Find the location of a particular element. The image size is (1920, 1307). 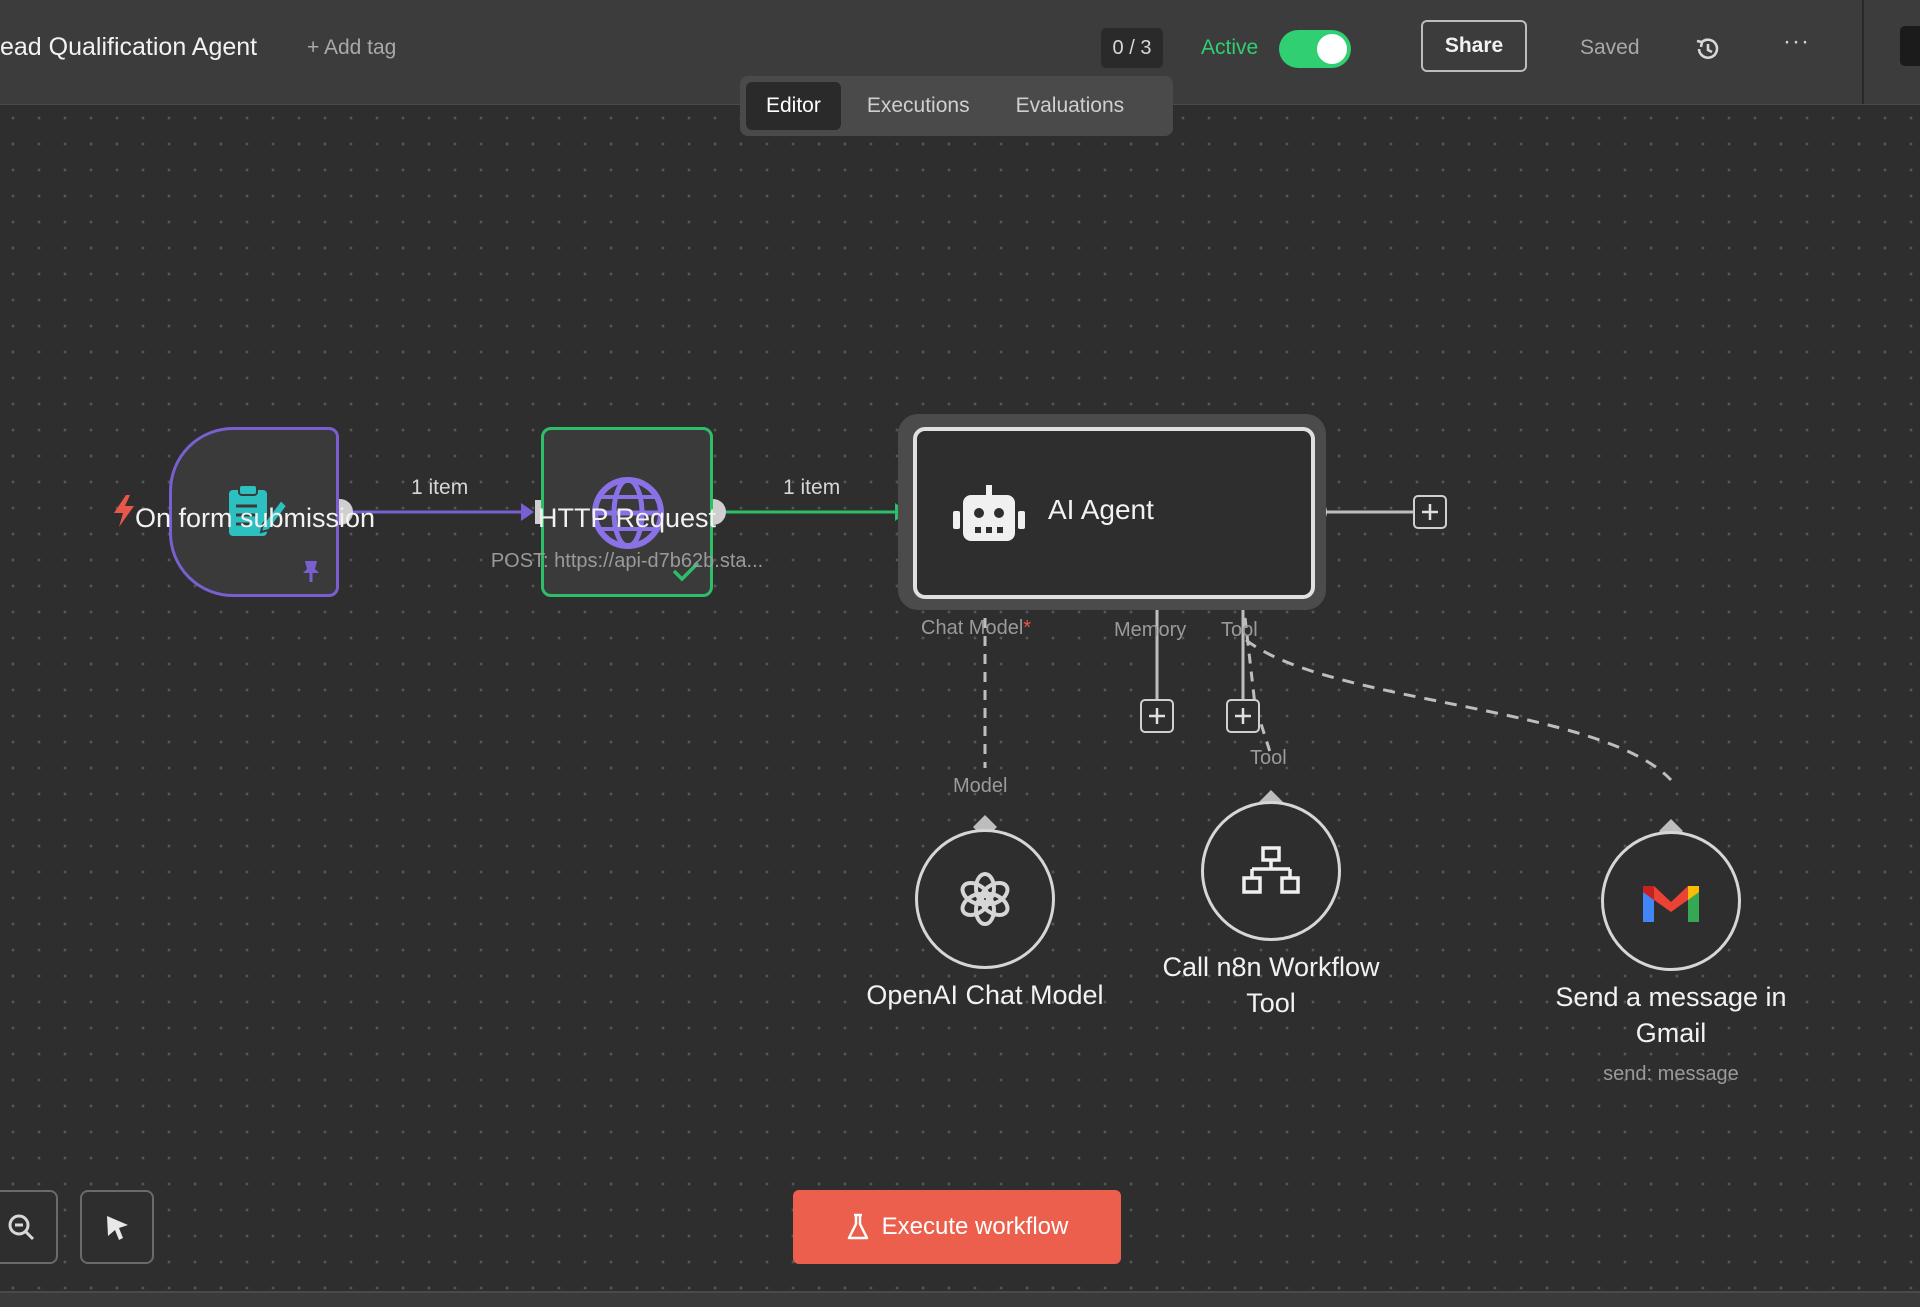

required-marker: * is located at coordinates (1027, 628).